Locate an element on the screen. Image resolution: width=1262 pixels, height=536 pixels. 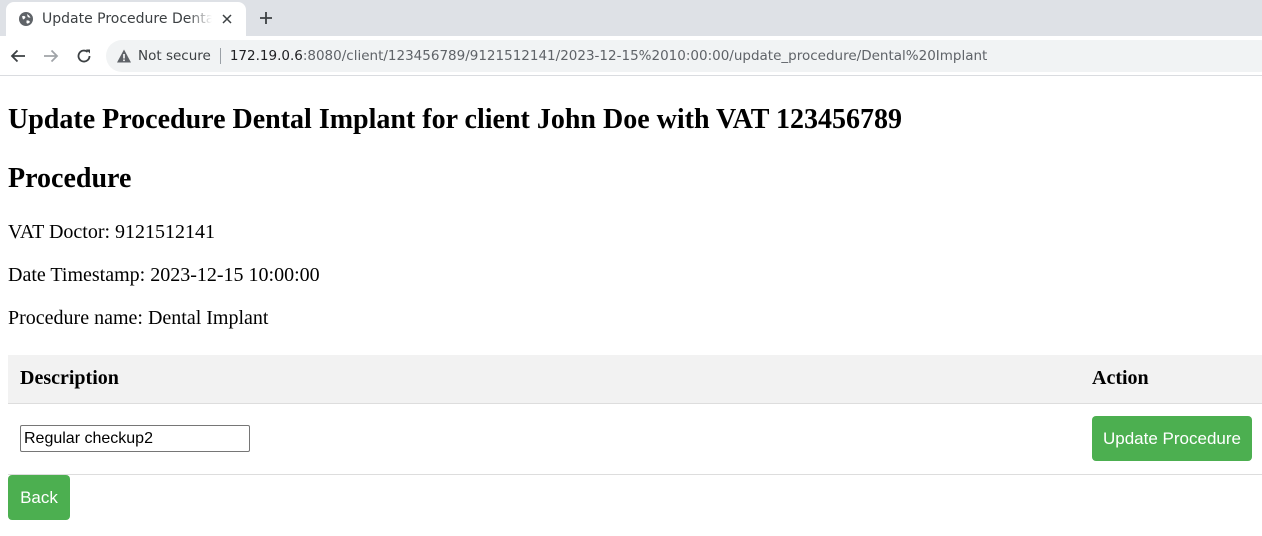
url-host: 172.19.0.6 is located at coordinates (266, 56).